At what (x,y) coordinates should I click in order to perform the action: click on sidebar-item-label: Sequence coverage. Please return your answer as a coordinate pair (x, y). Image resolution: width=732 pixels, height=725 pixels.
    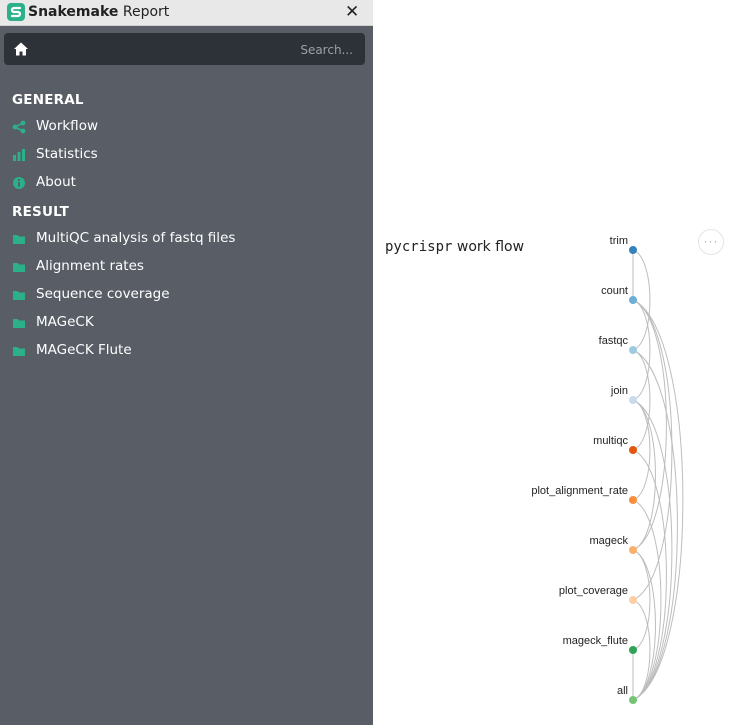
    Looking at the image, I should click on (103, 294).